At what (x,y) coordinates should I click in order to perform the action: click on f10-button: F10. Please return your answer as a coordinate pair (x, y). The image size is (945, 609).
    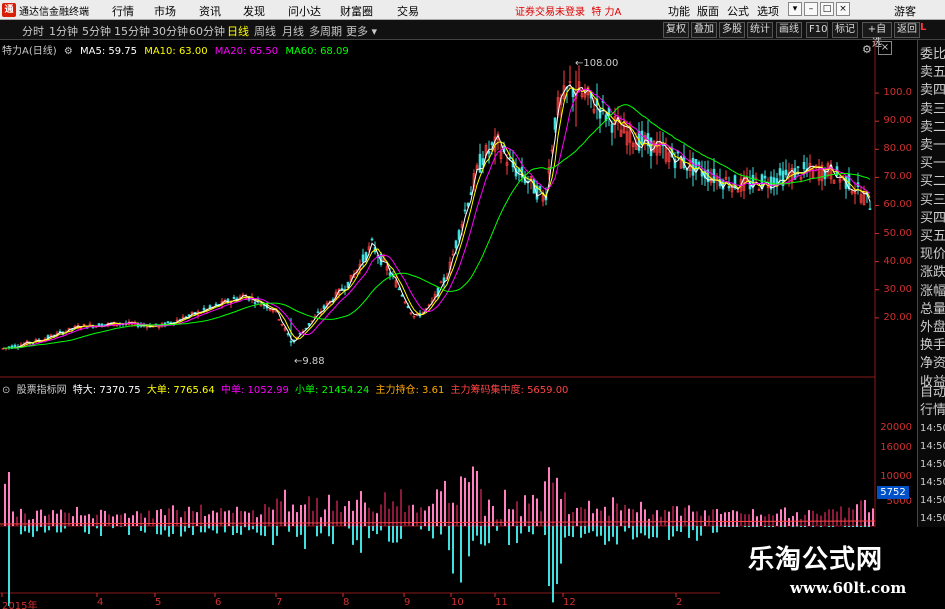
    Looking at the image, I should click on (817, 30).